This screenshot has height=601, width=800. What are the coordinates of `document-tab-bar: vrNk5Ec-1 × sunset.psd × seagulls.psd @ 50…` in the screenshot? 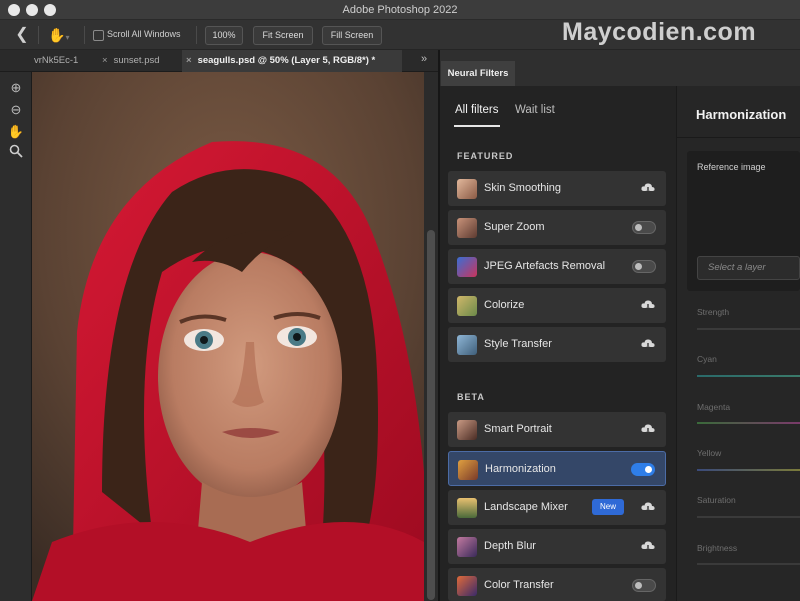 It's located at (219, 61).